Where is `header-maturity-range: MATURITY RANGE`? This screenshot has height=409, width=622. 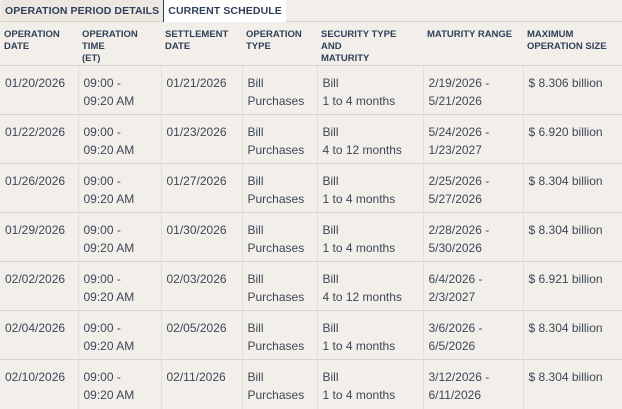
header-maturity-range: MATURITY RANGE is located at coordinates (473, 44).